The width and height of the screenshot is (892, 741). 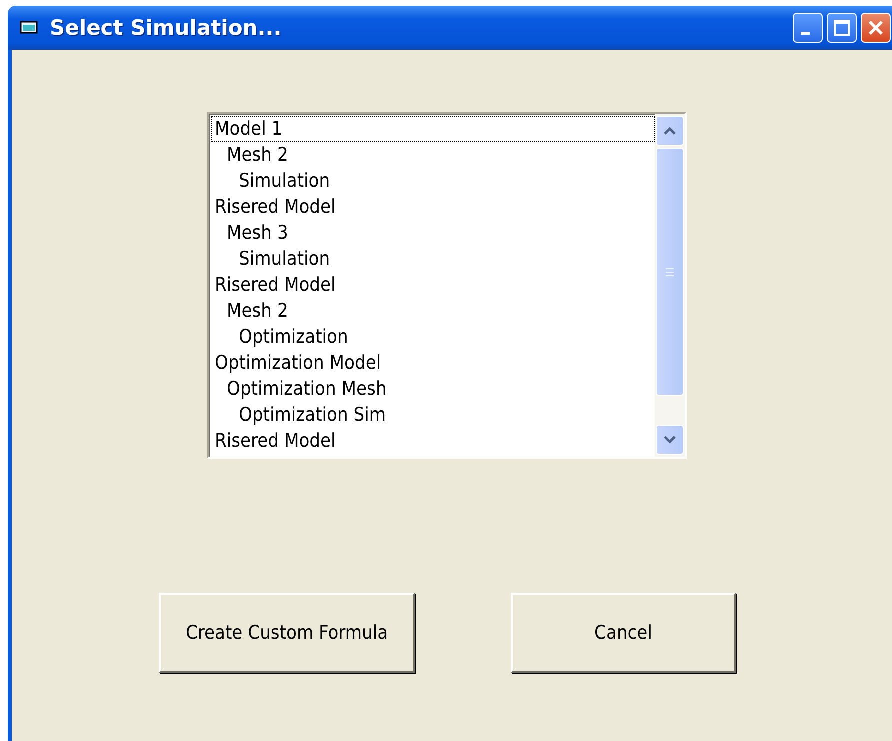 I want to click on chevron-down-icon, so click(x=670, y=440).